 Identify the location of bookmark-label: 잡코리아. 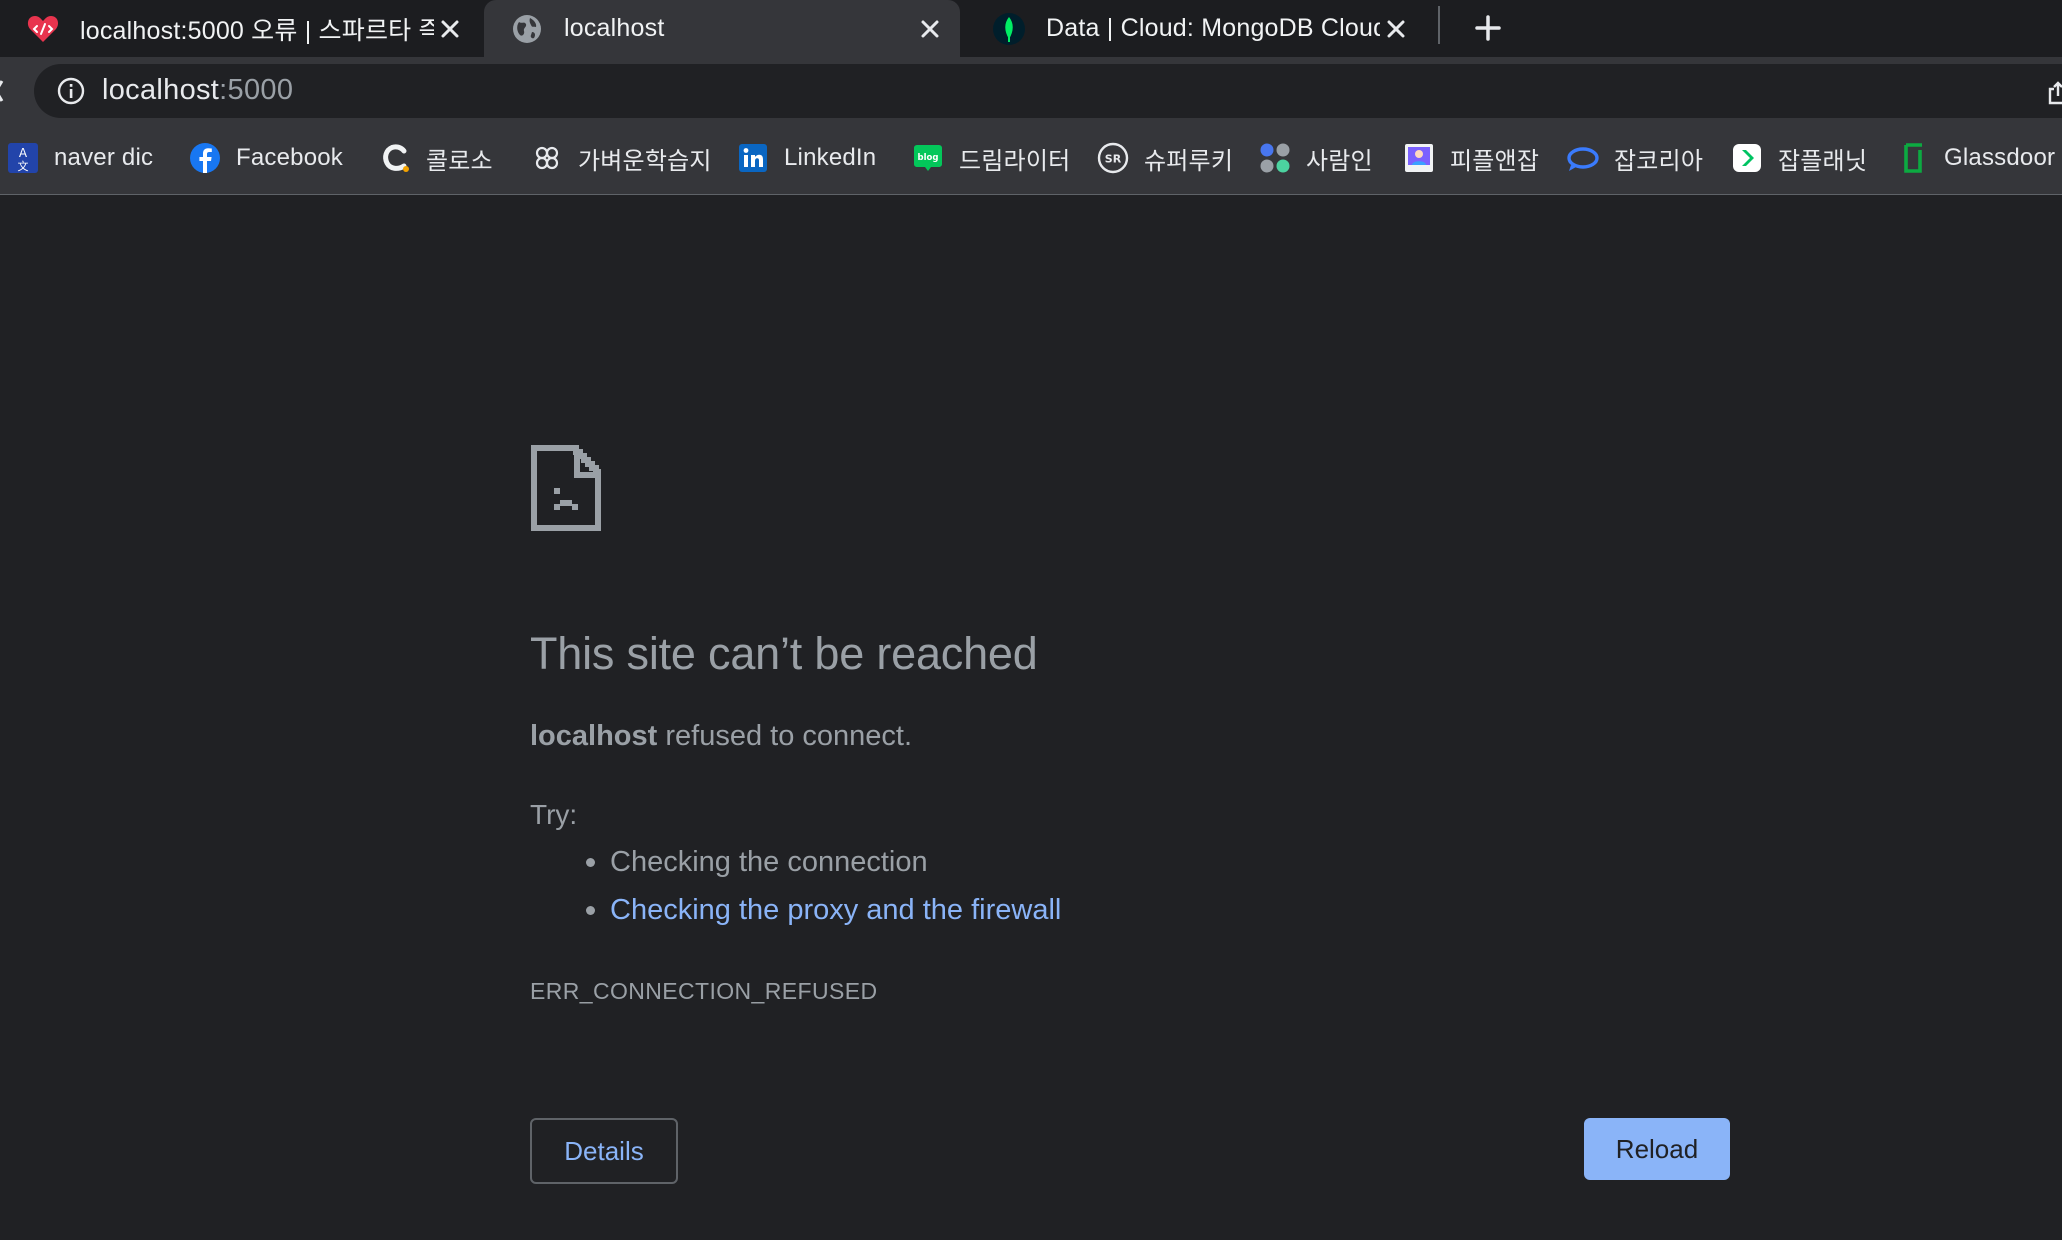
(1659, 161).